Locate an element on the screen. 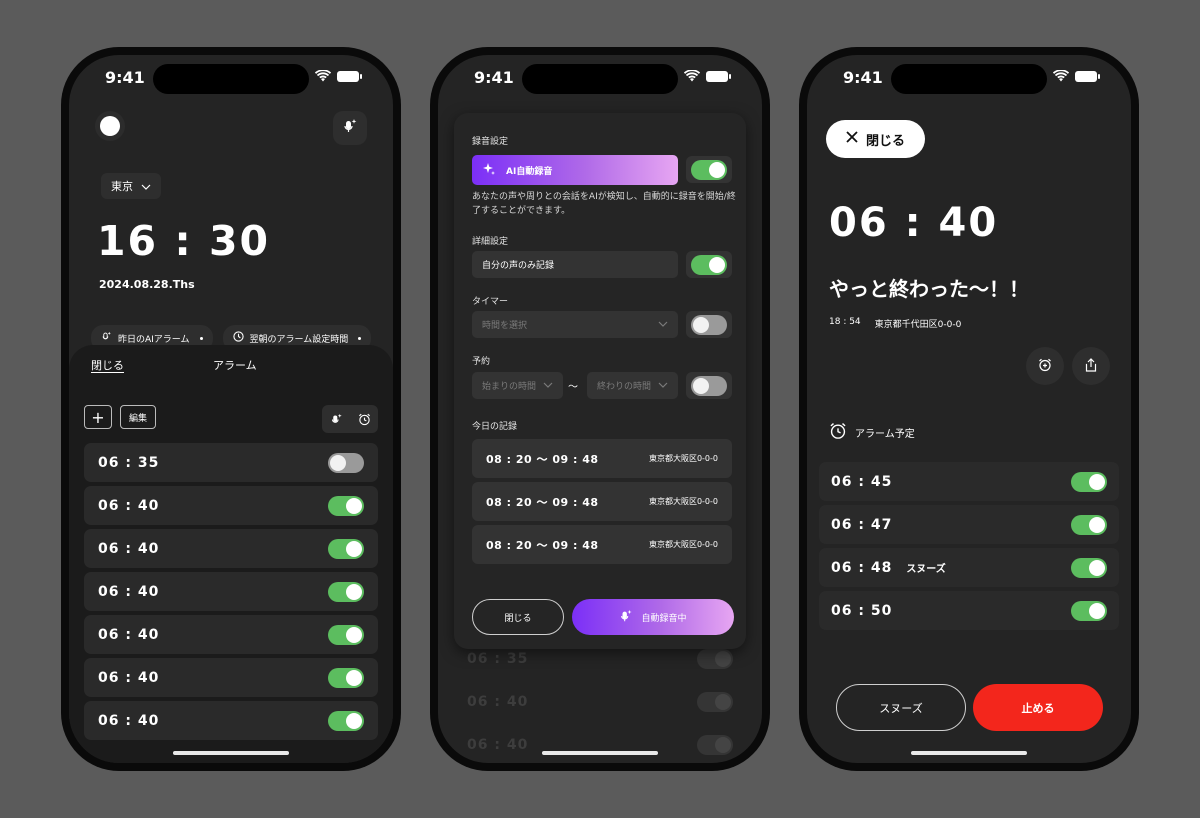  detail-settings-label: 詳細設定 is located at coordinates (490, 242).